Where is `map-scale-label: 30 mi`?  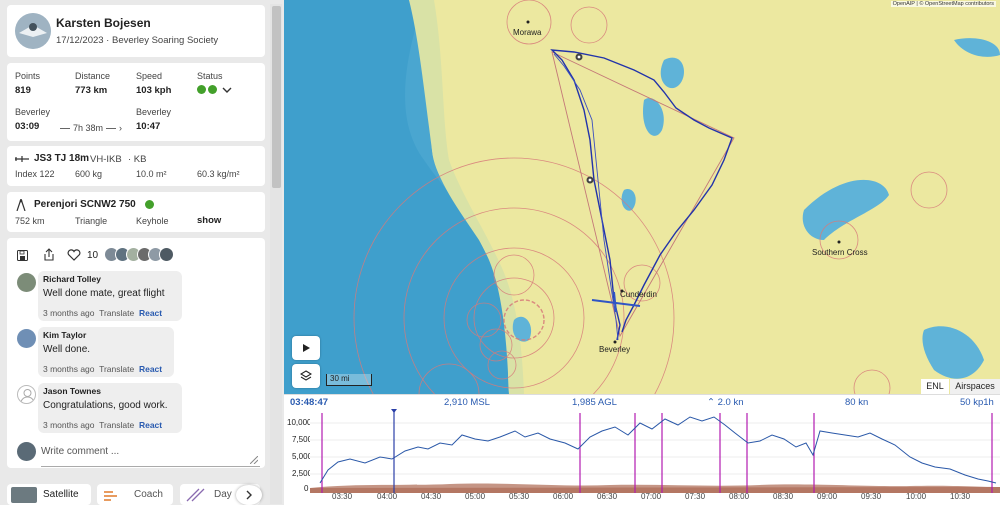 map-scale-label: 30 mi is located at coordinates (340, 378).